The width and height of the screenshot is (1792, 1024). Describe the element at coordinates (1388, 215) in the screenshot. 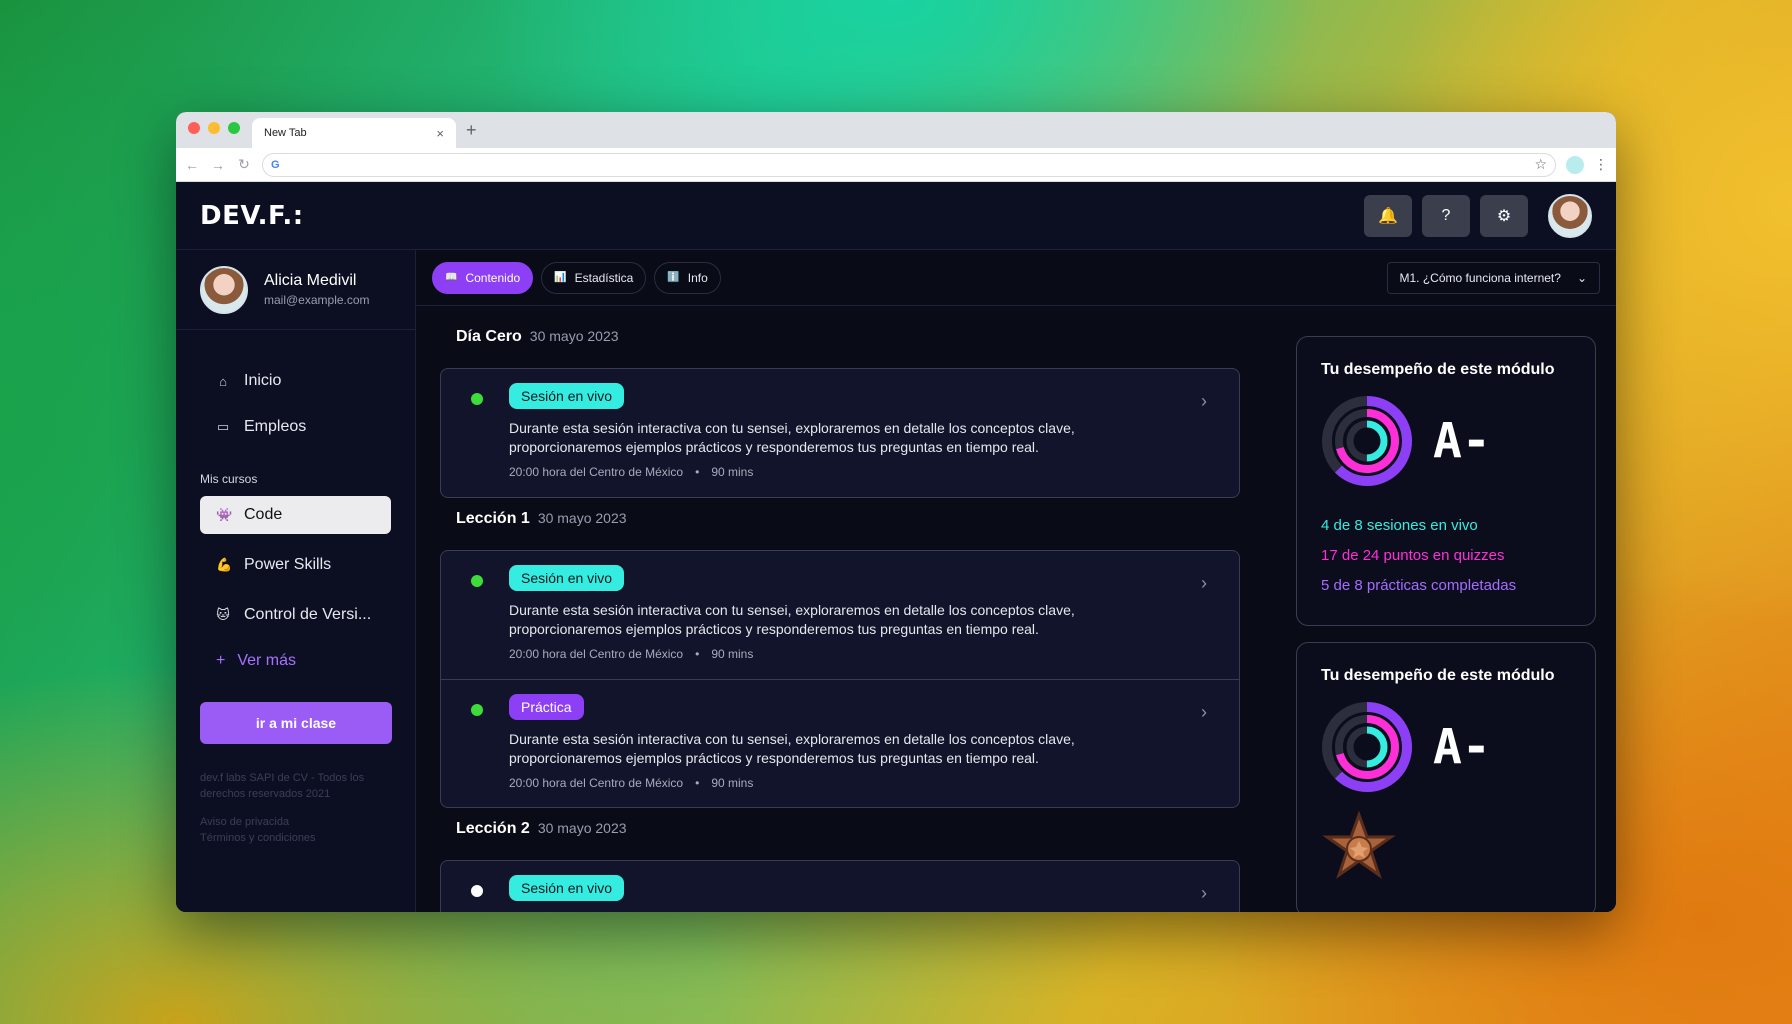

I see `bell-icon: 🔔` at that location.